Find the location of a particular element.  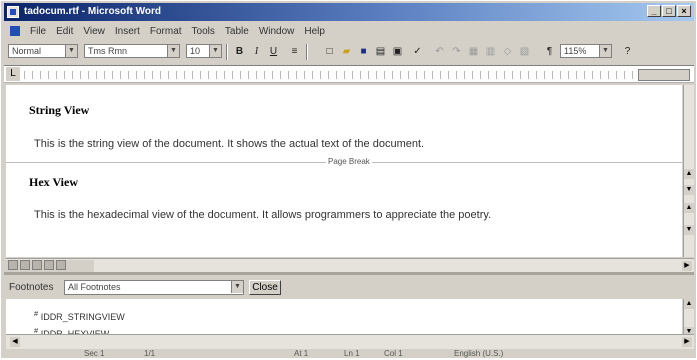

scroll-left-icon is located at coordinates (61, 265).